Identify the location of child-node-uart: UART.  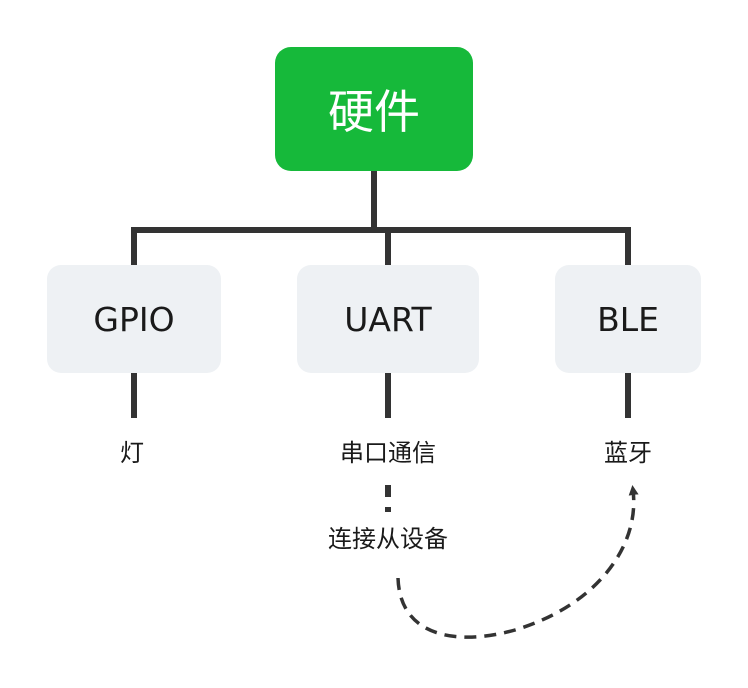
(388, 319).